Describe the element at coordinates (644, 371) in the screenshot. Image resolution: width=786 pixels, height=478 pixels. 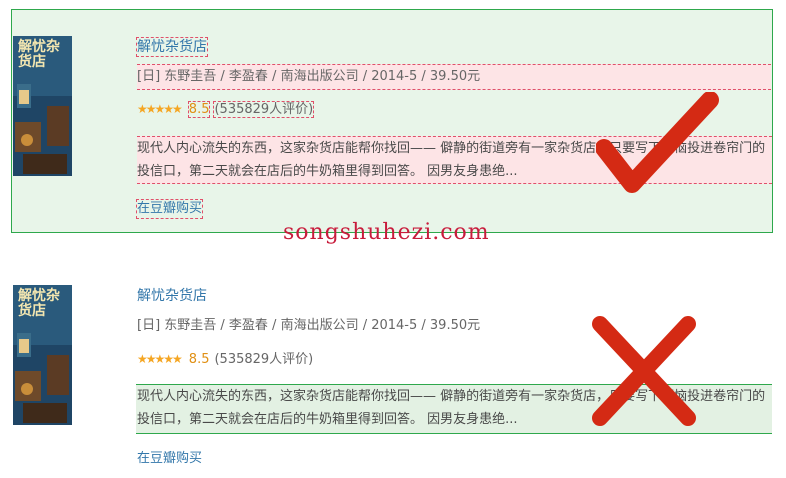
I see `cross-mark-icon` at that location.